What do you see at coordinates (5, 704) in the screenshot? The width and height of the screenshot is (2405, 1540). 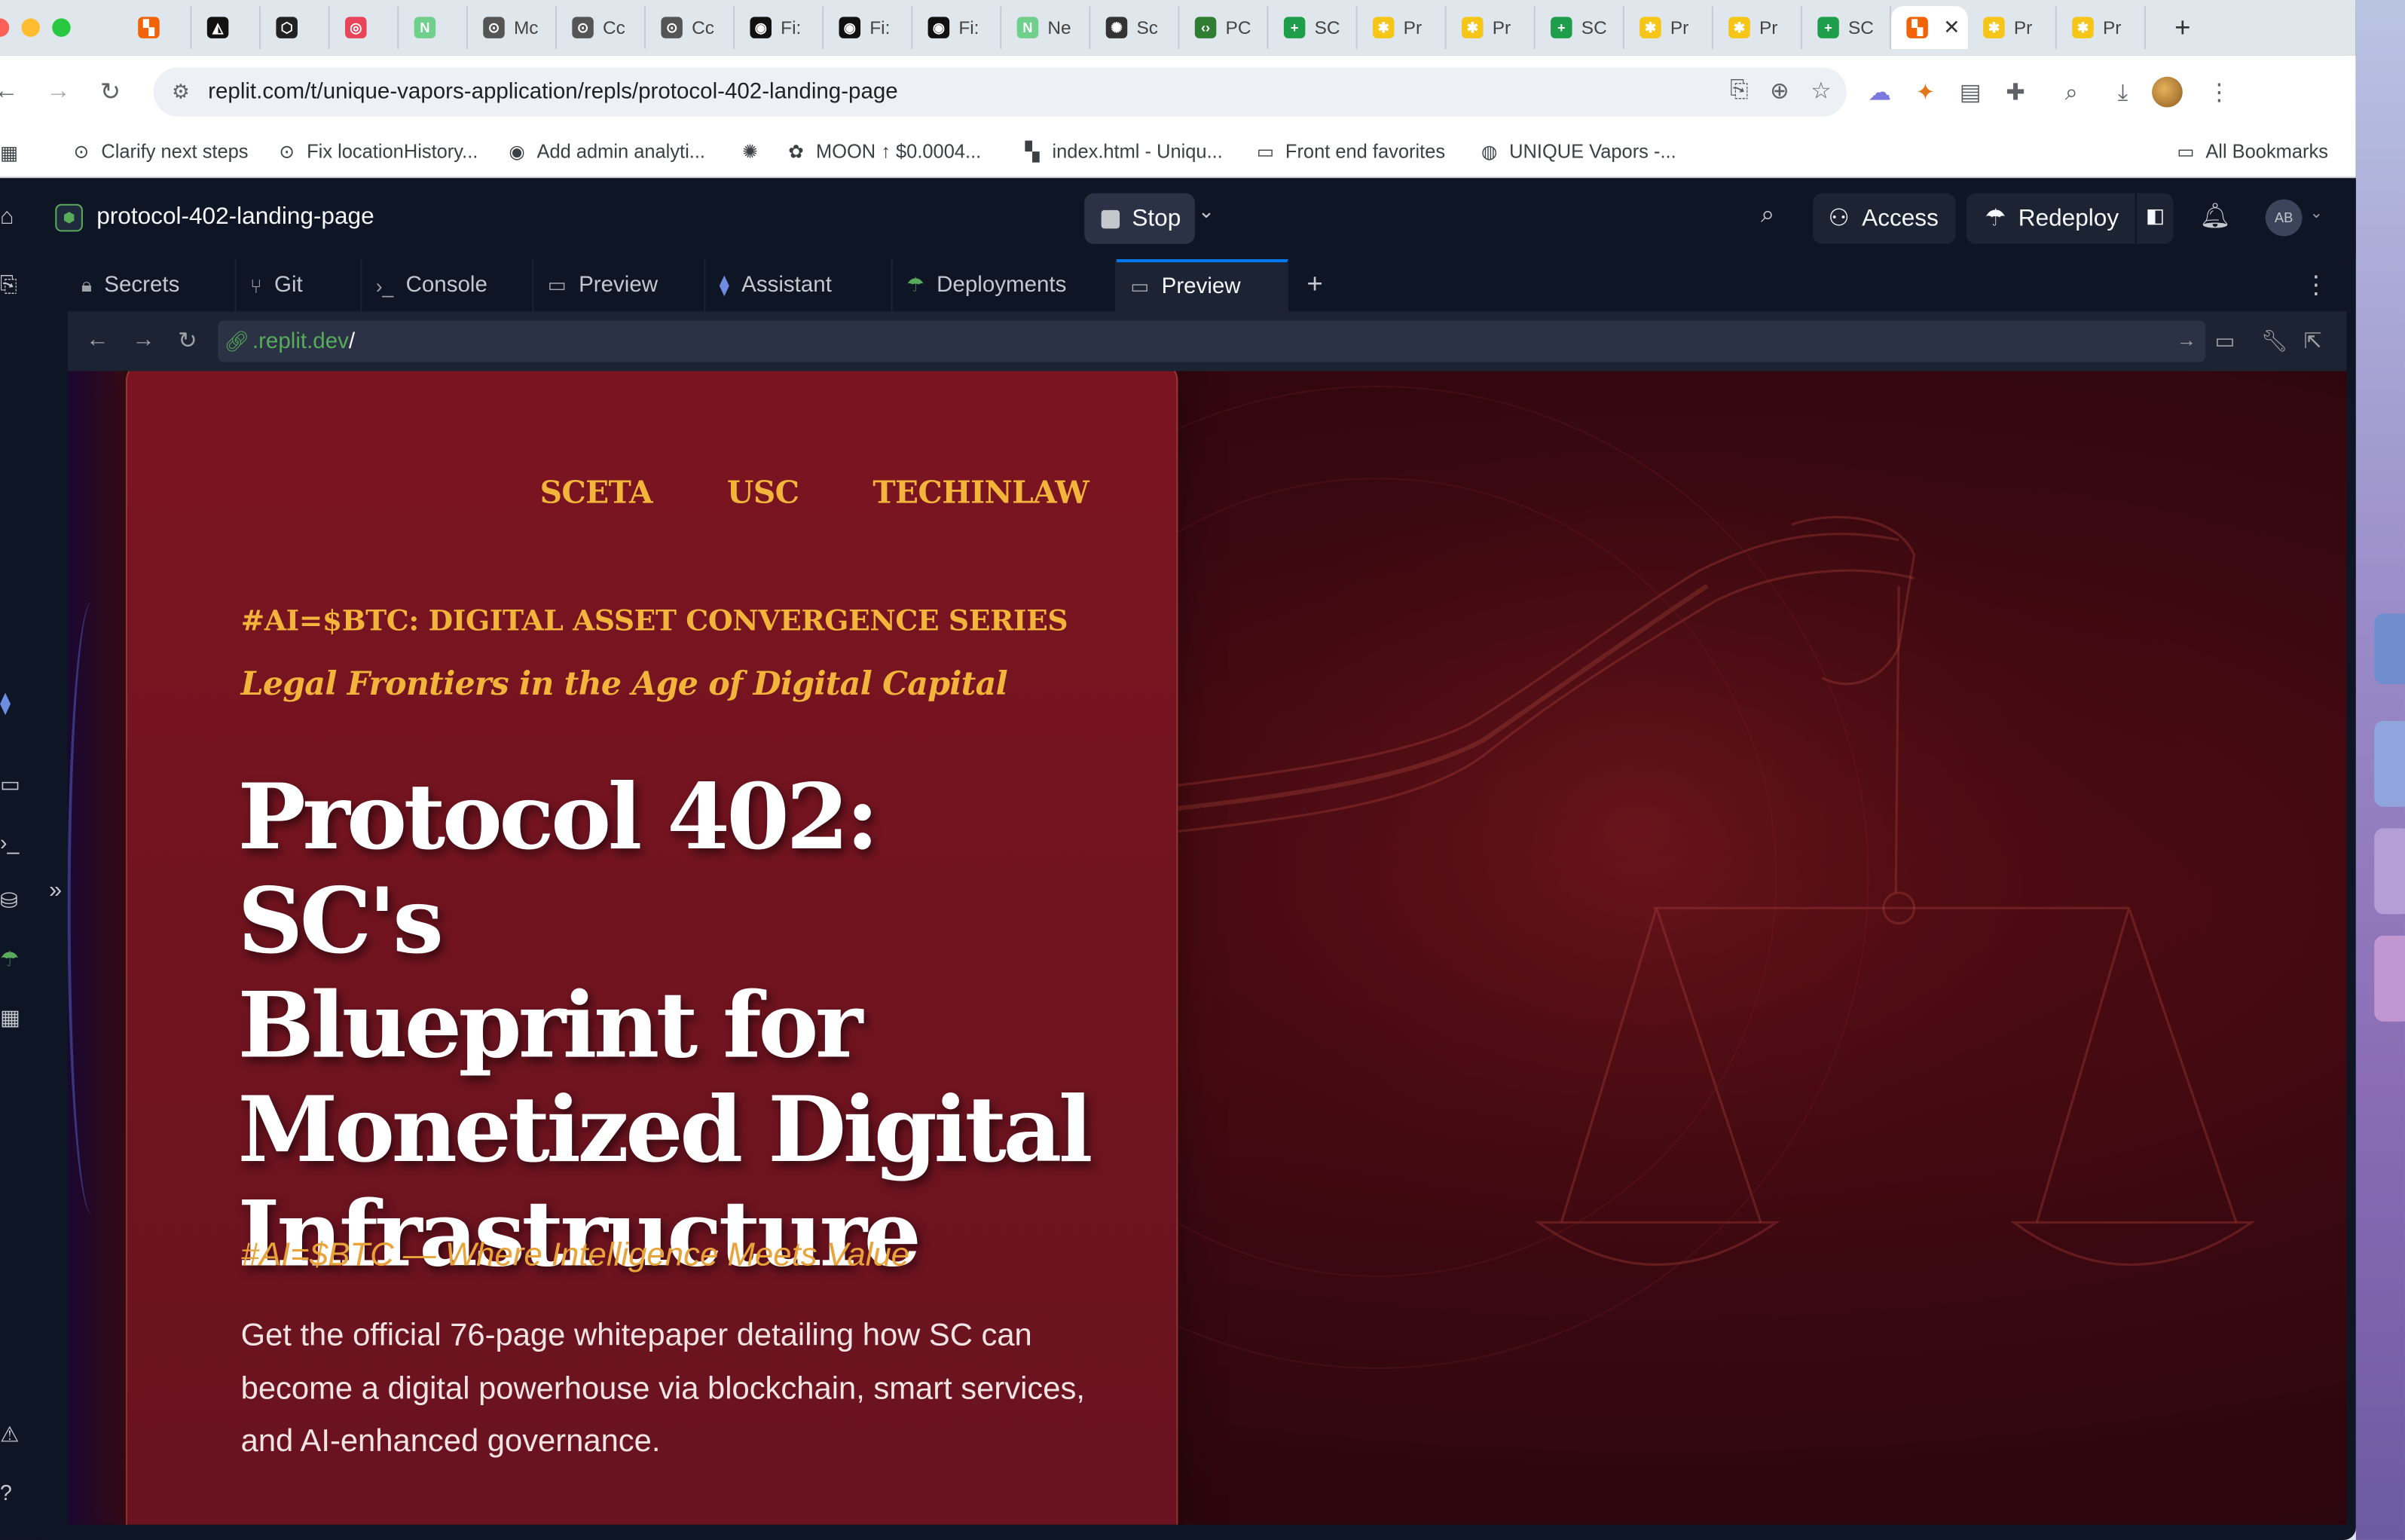 I see `assistant-icon: ⧫` at bounding box center [5, 704].